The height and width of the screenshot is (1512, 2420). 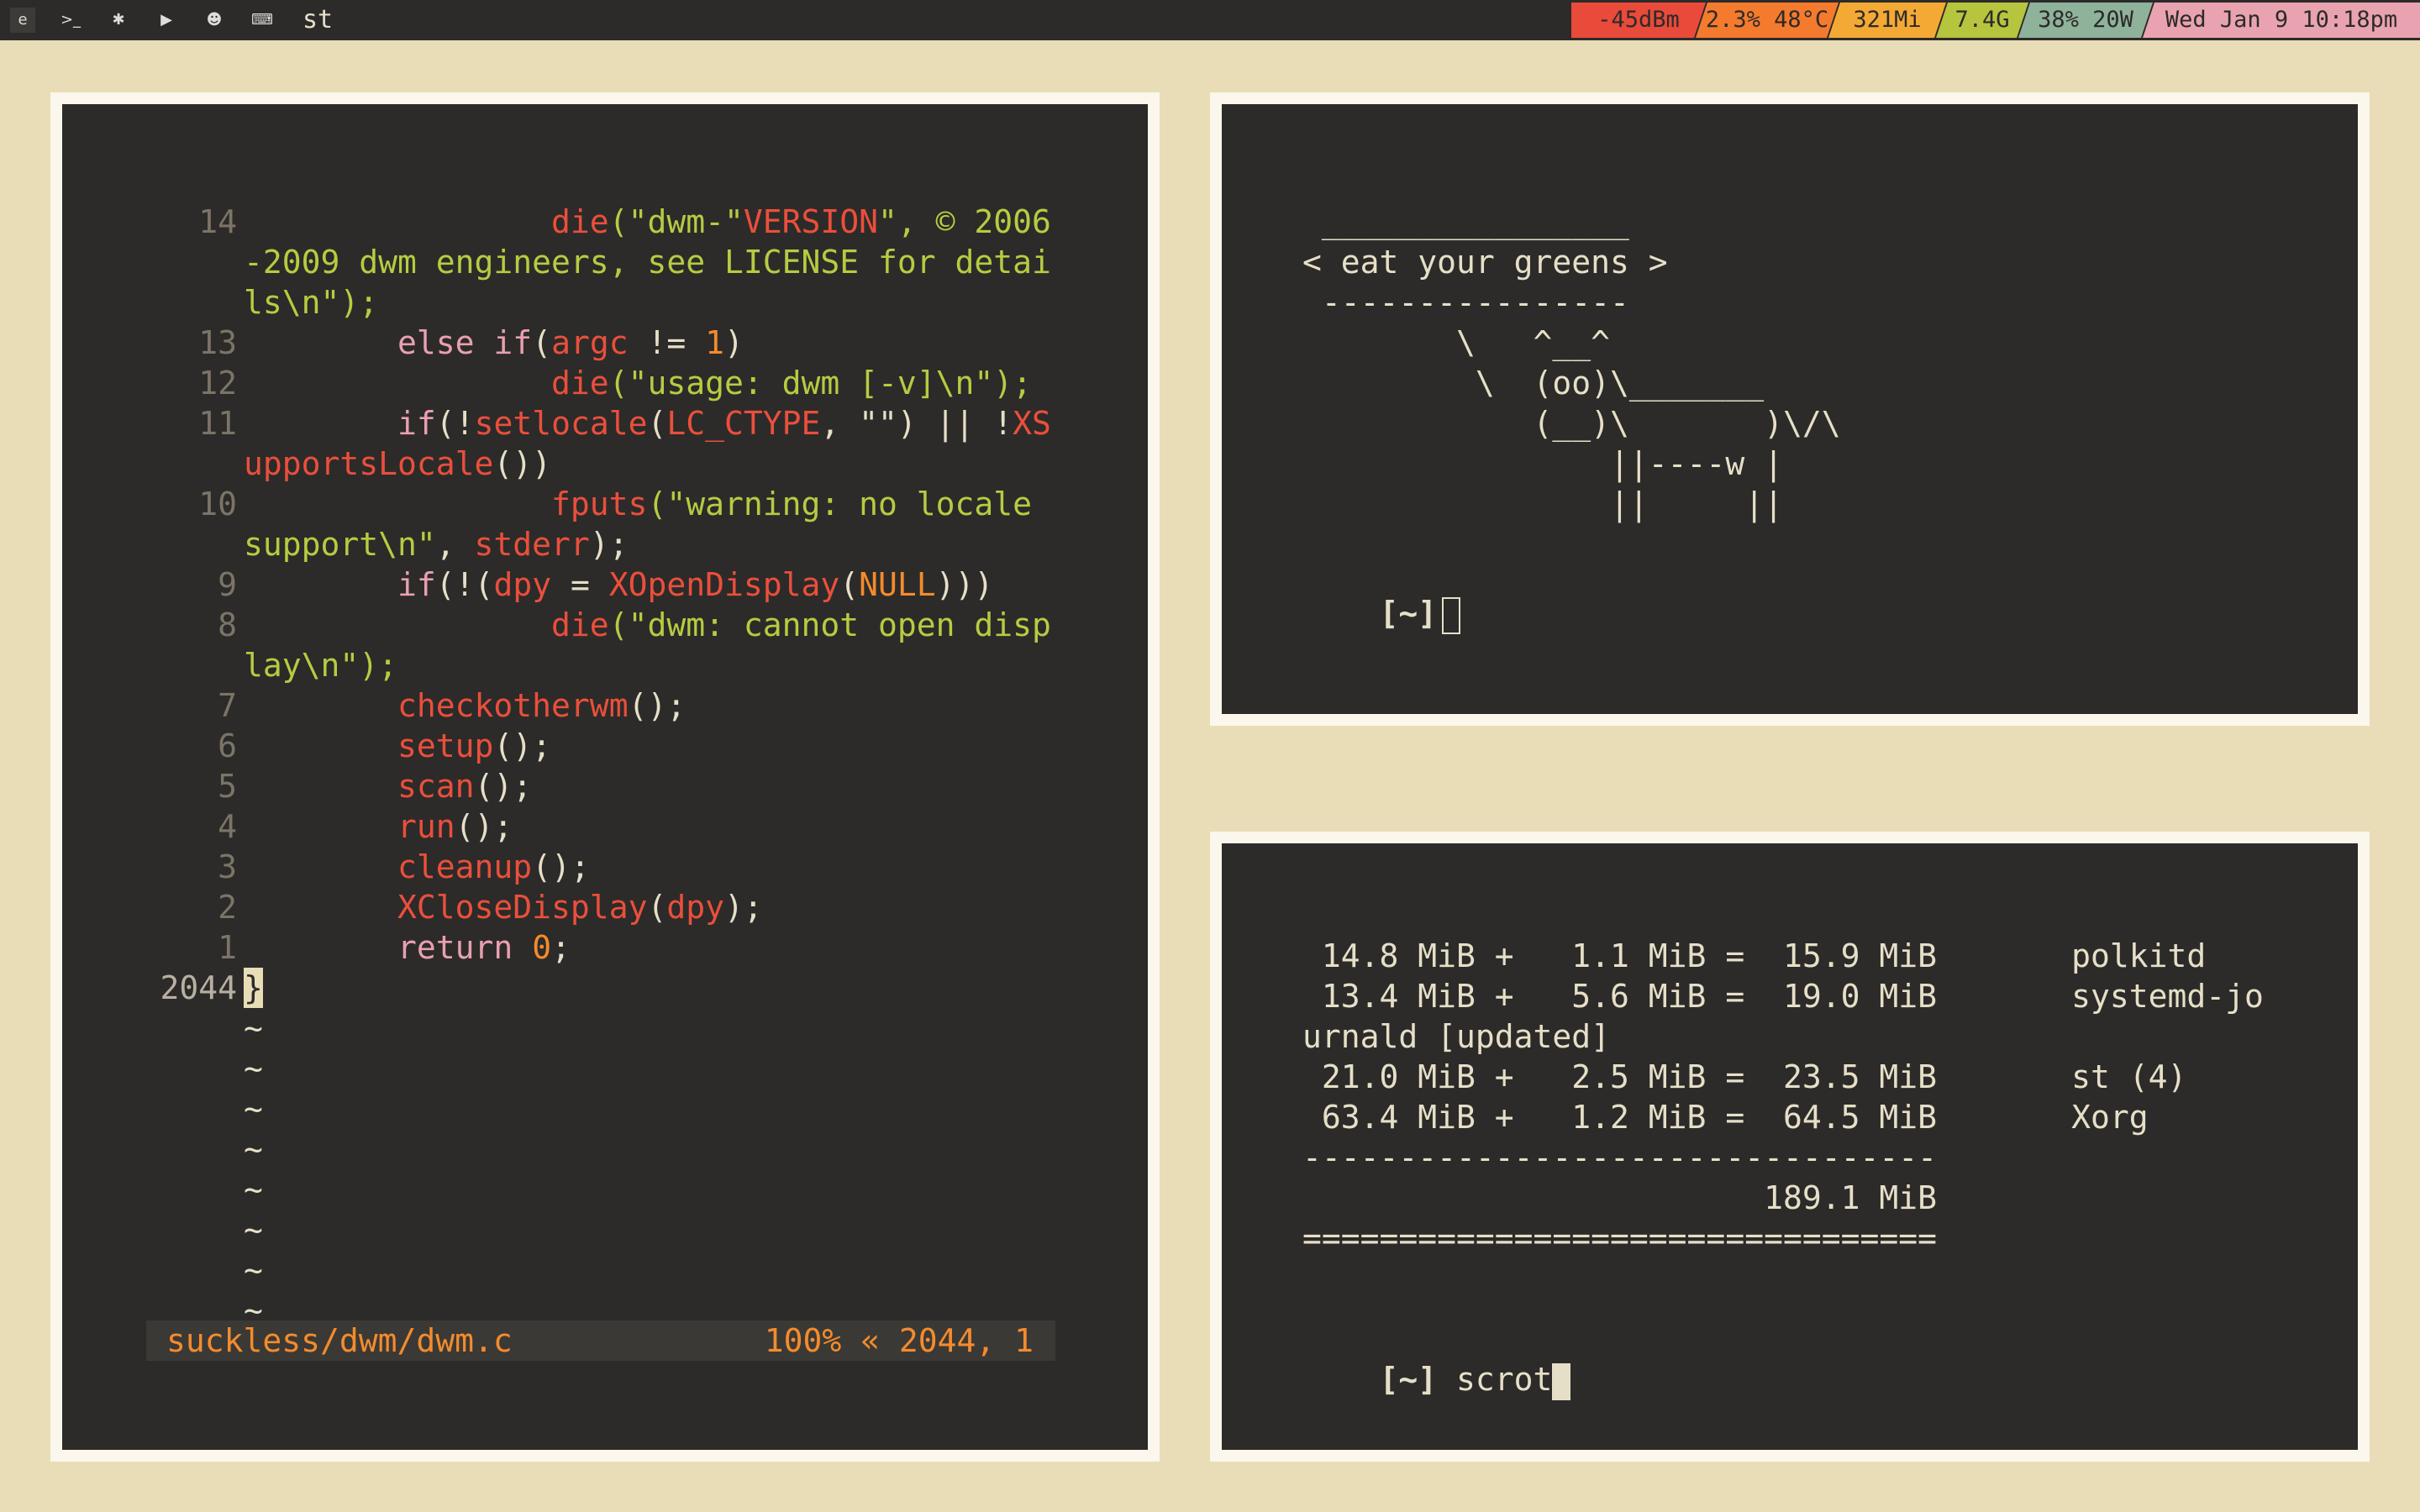 I want to click on code-token: if, so click(x=416, y=423).